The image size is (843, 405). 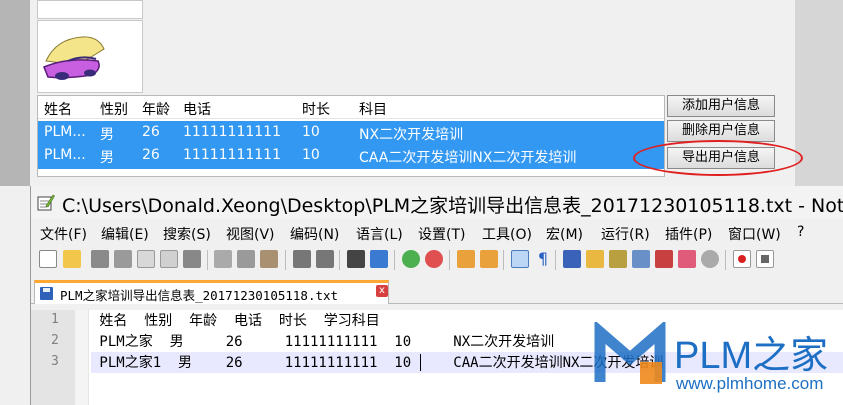 What do you see at coordinates (630, 353) in the screenshot?
I see `plm-logo-icon` at bounding box center [630, 353].